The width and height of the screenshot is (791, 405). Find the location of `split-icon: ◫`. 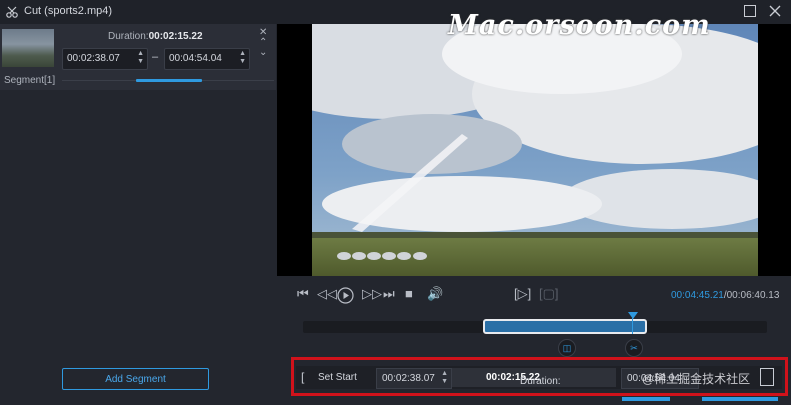

split-icon: ◫ is located at coordinates (567, 348).